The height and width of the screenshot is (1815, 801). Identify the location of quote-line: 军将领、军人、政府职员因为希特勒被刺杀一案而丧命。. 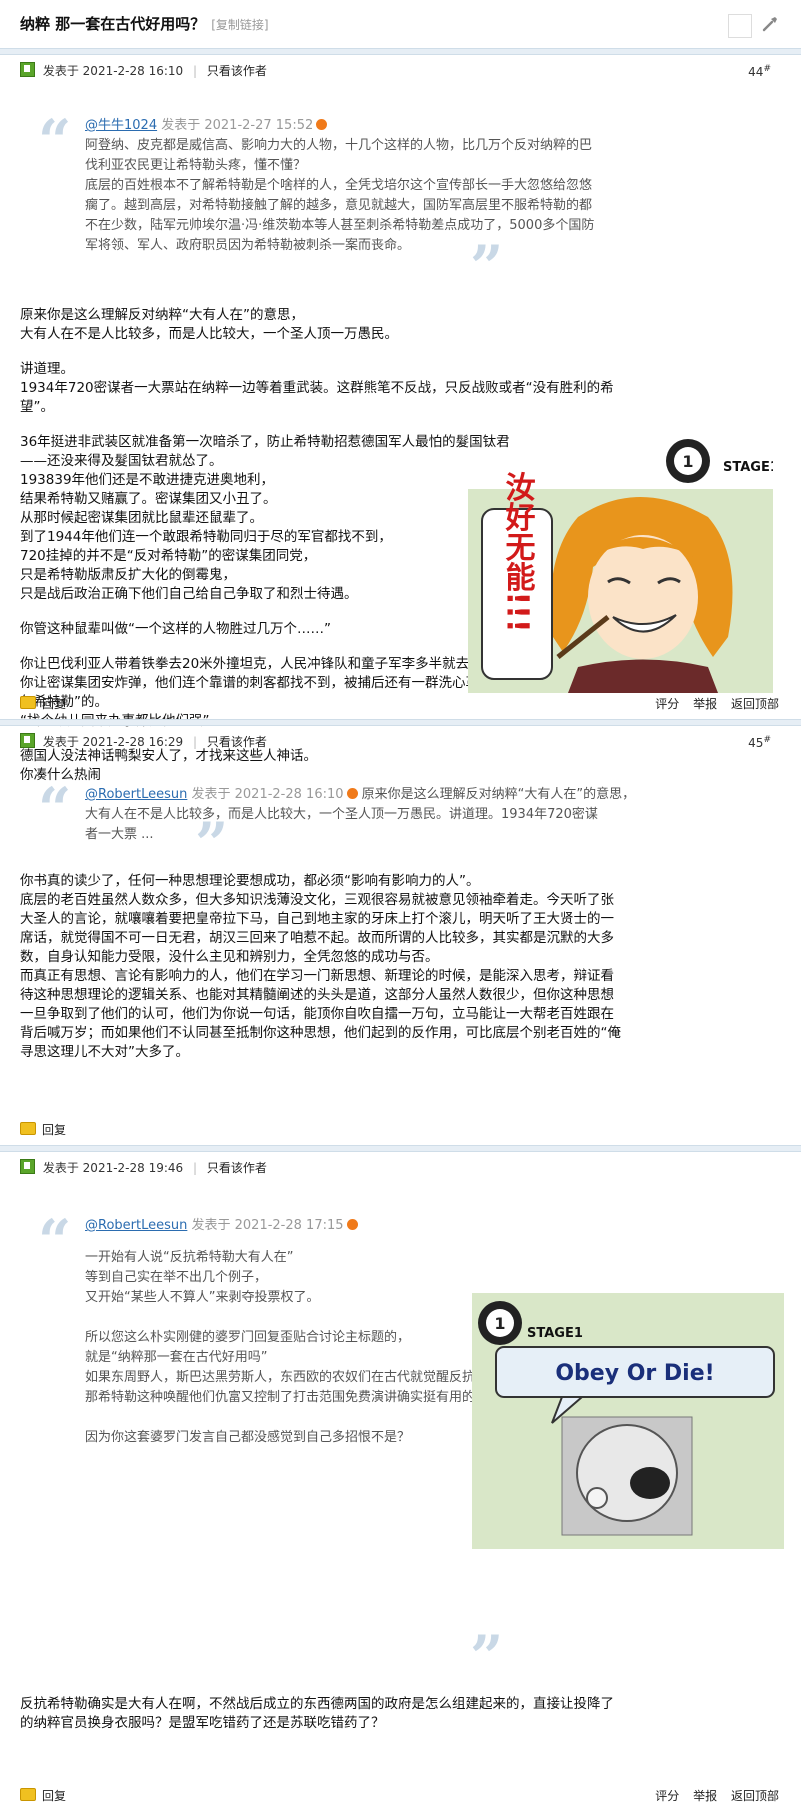
(248, 245).